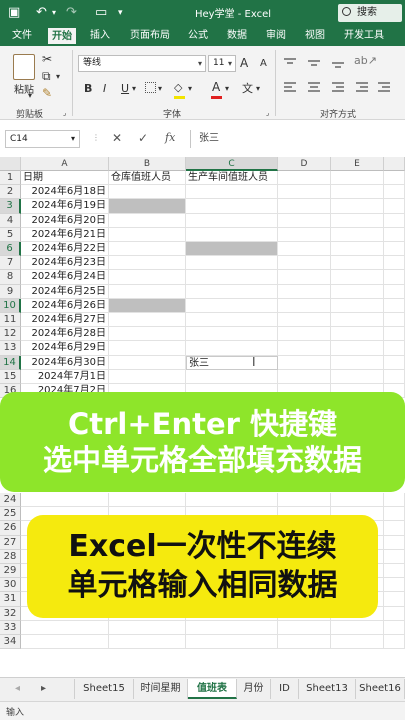 The width and height of the screenshot is (405, 720). What do you see at coordinates (161, 689) in the screenshot?
I see `sheet-tab-weekday: 时间星期` at bounding box center [161, 689].